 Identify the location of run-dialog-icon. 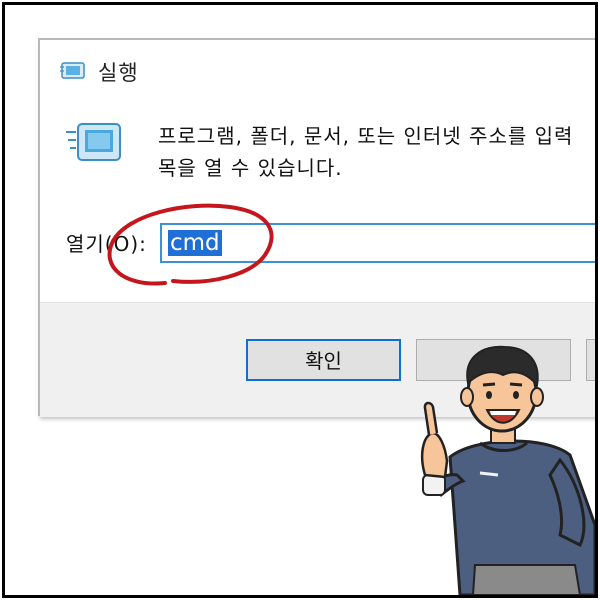
(73, 73).